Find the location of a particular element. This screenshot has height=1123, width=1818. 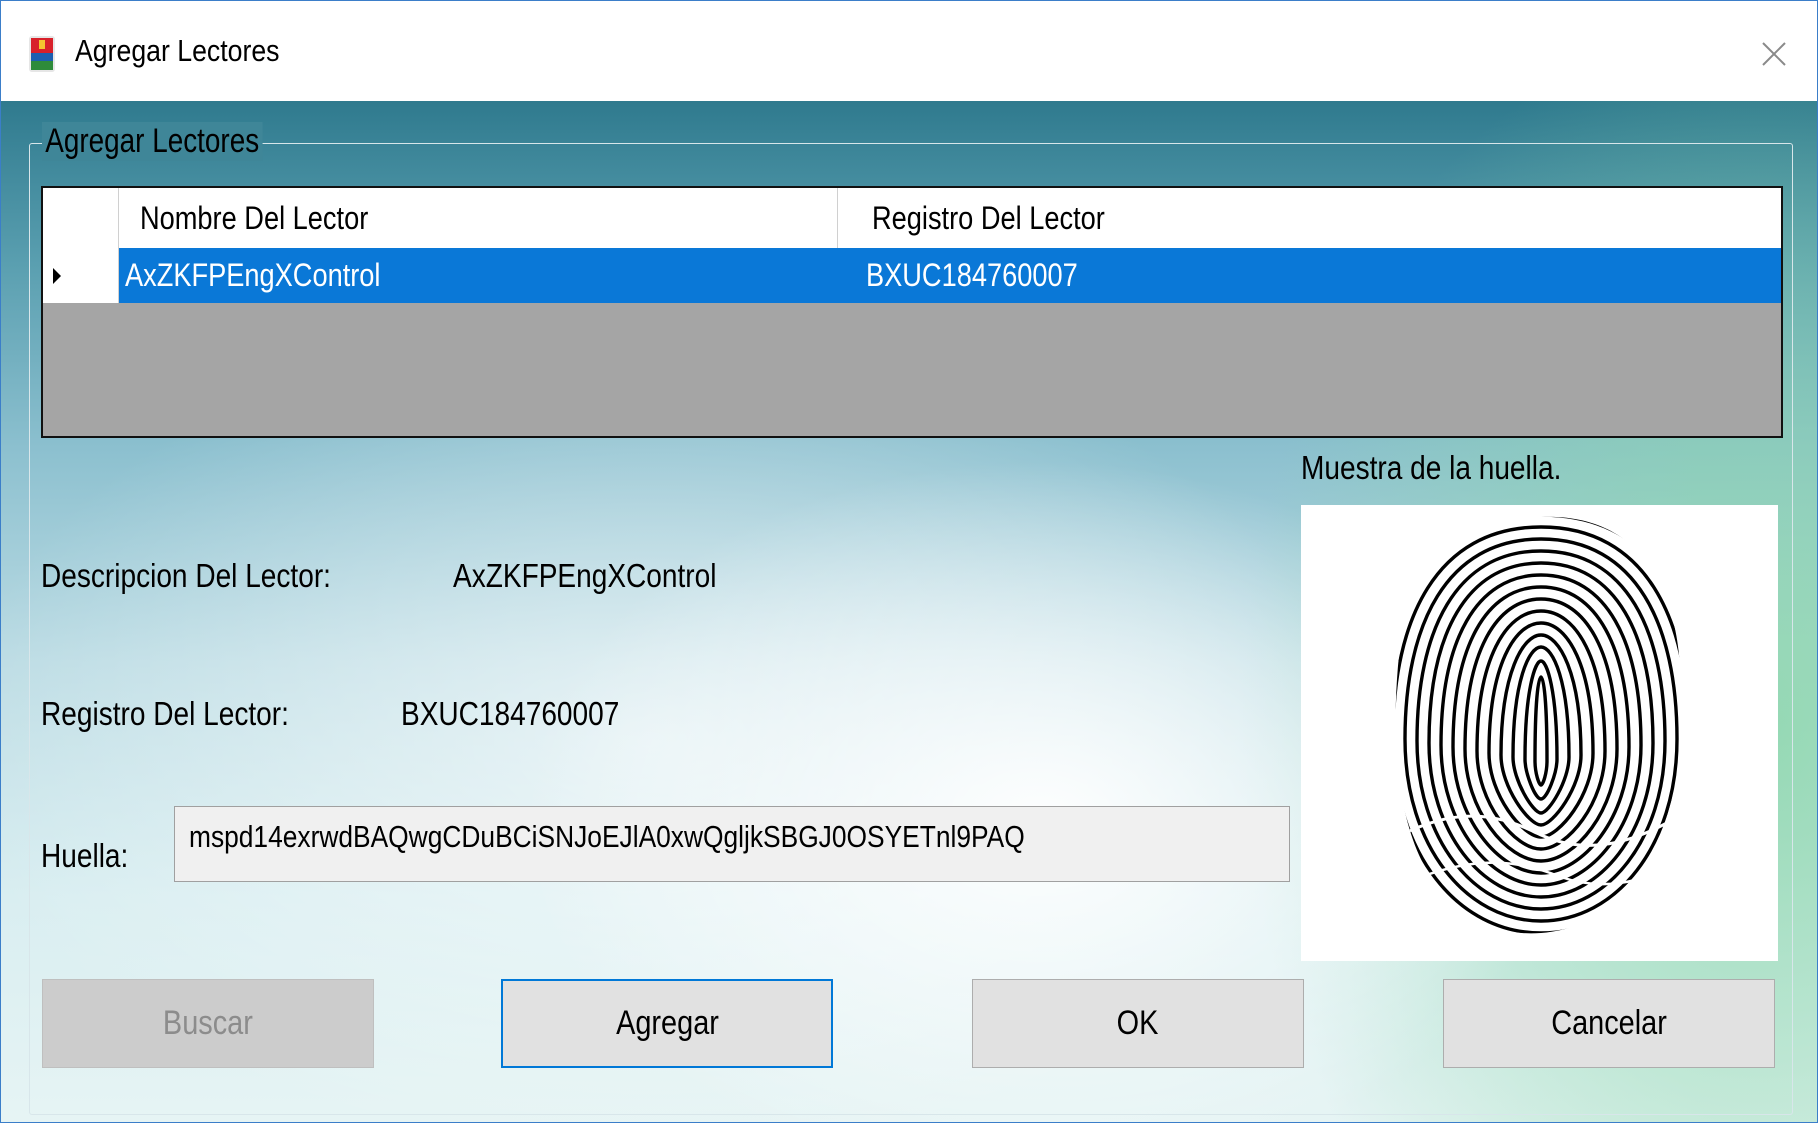

buscar-button: Buscar is located at coordinates (208, 1023).